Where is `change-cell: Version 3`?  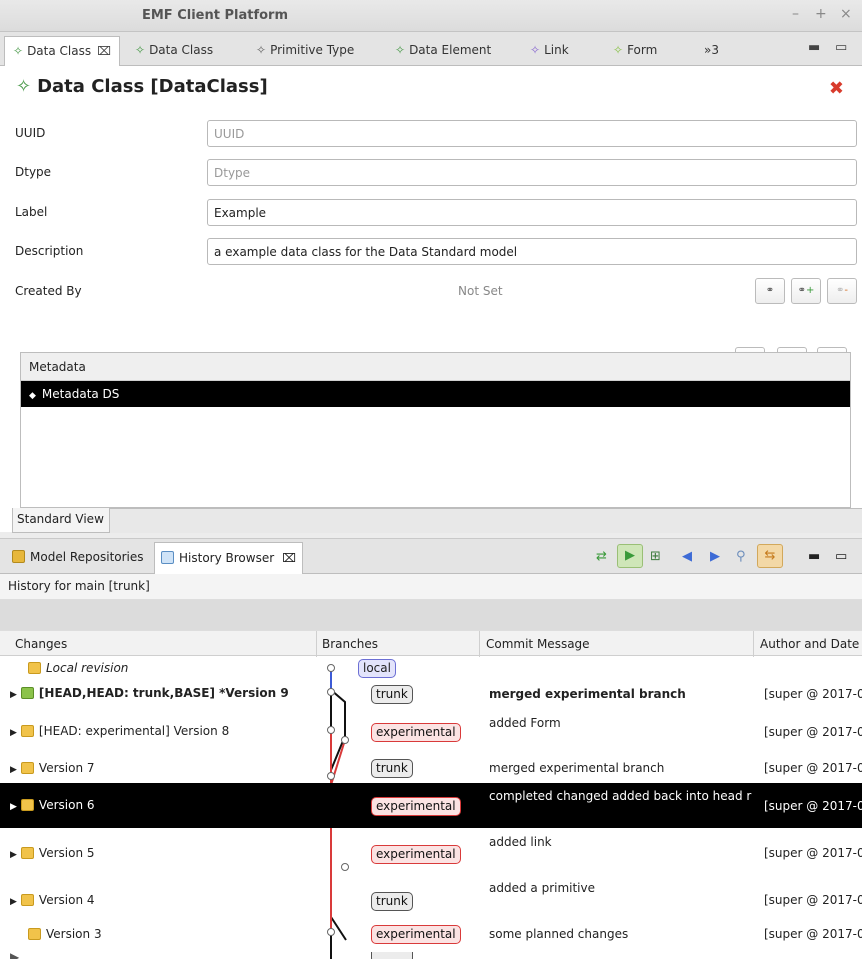
change-cell: Version 3 is located at coordinates (65, 934).